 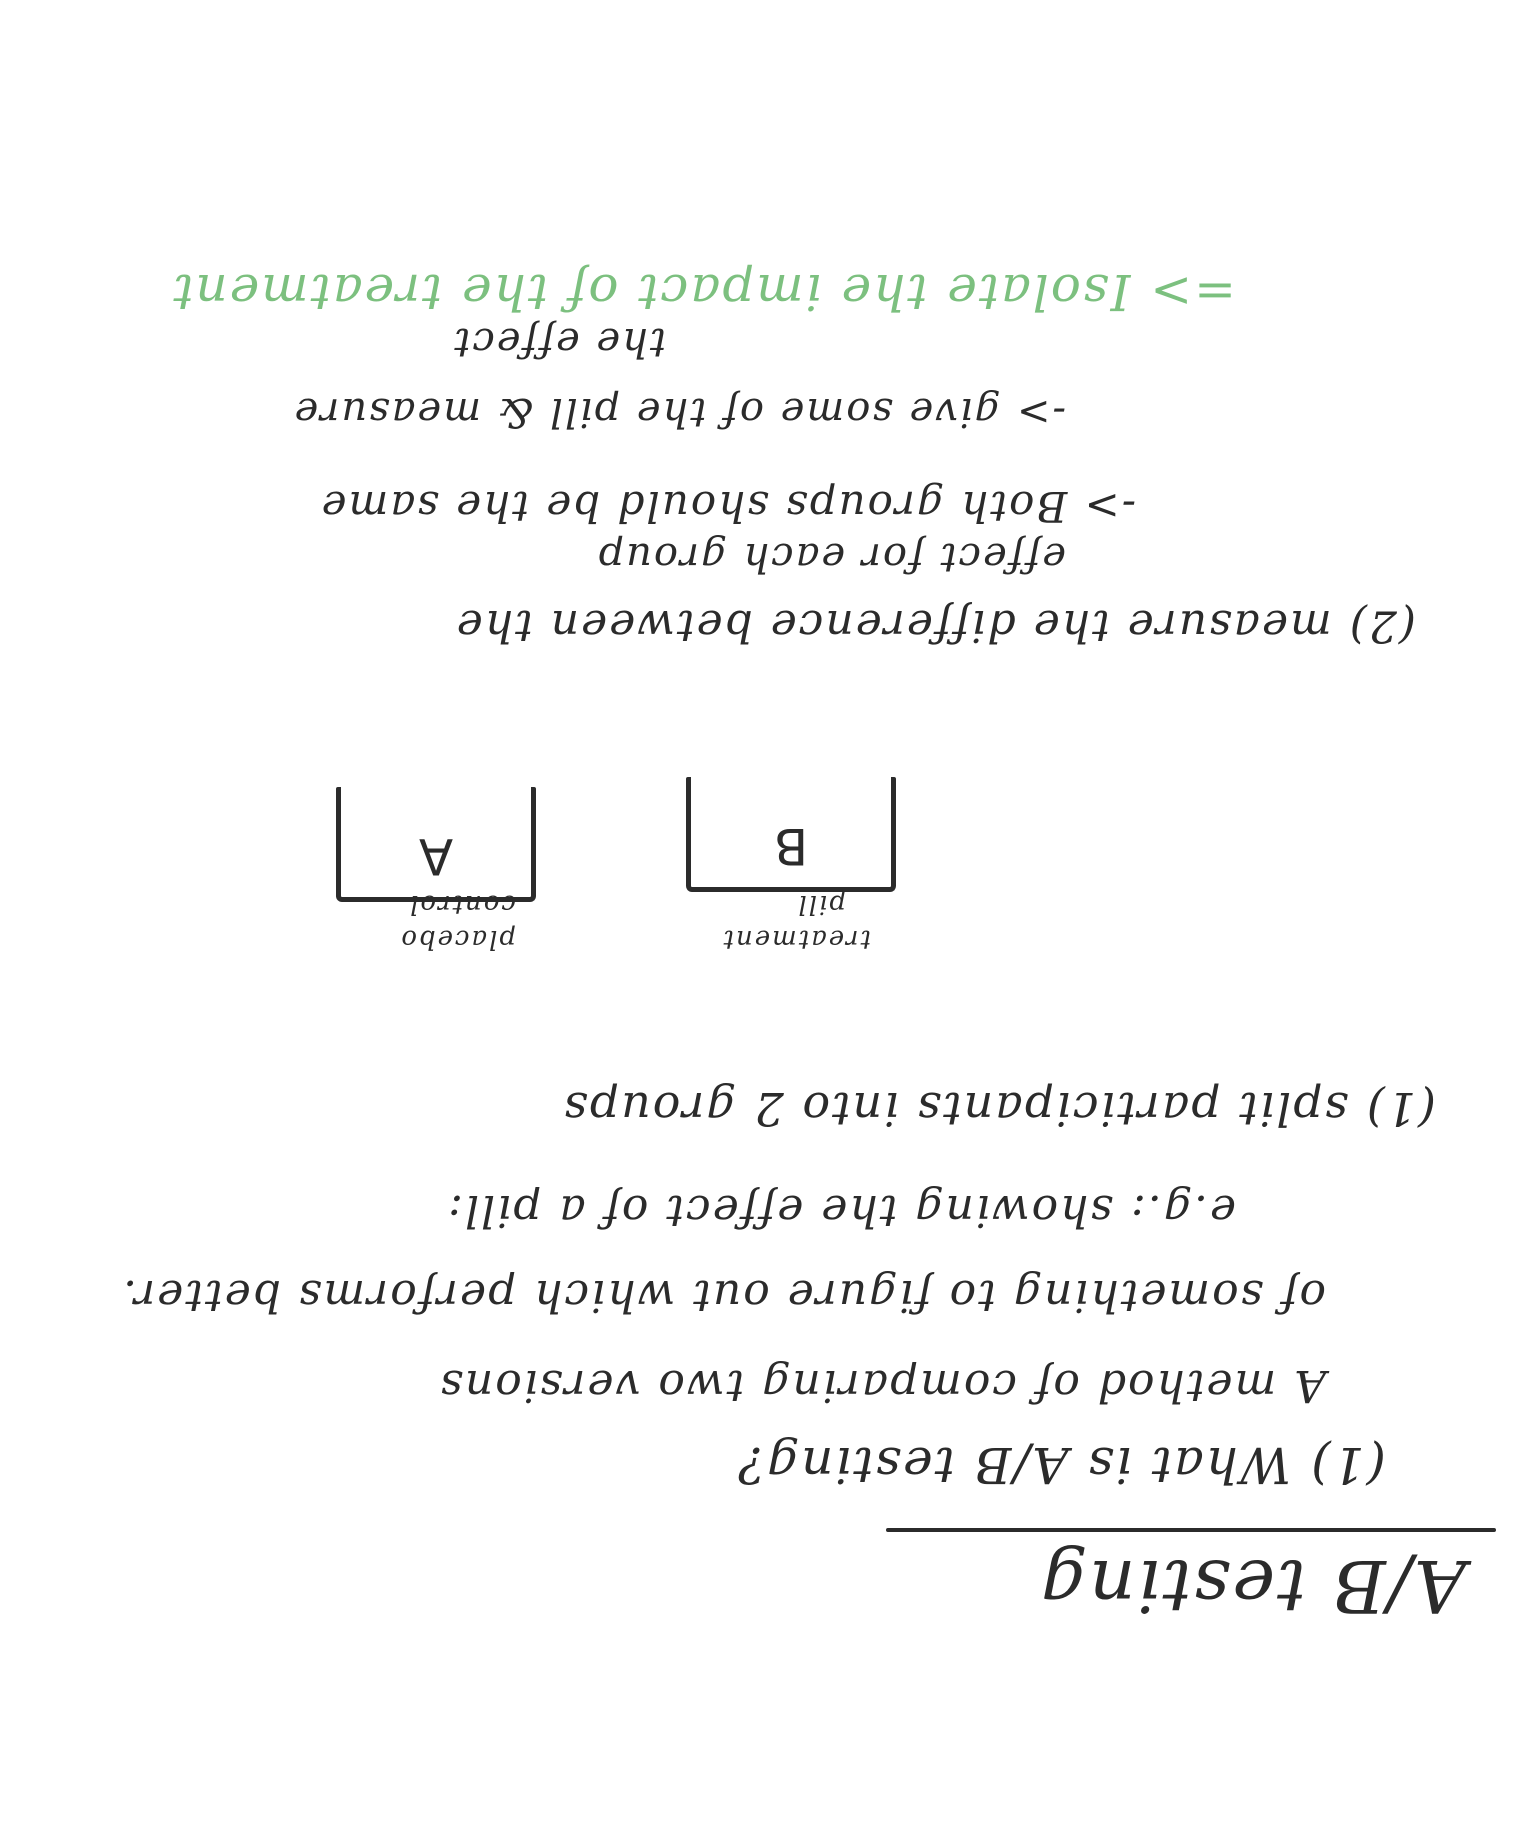 I want to click on notes-heading: A/B testing, so click(x=1252, y=1586).